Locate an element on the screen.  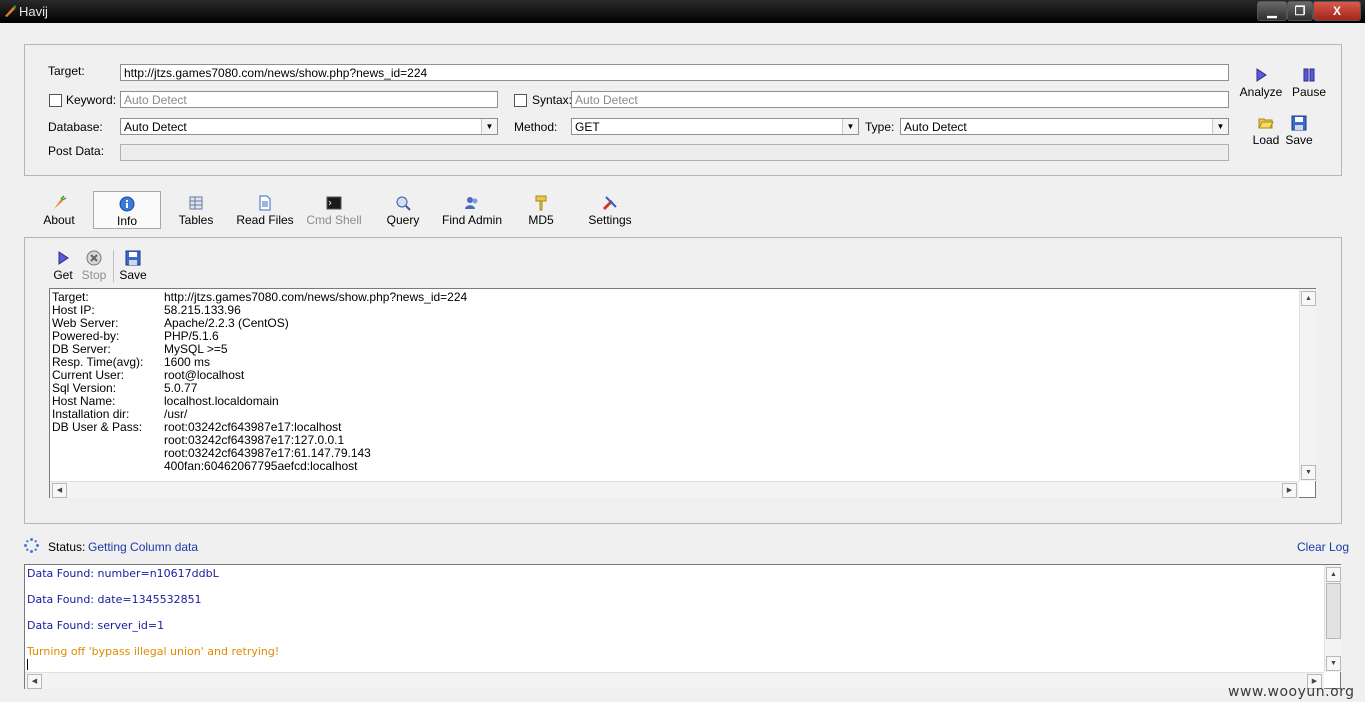
info-value: Apache/2.2.3 (CentOS) is located at coordinates (226, 323).